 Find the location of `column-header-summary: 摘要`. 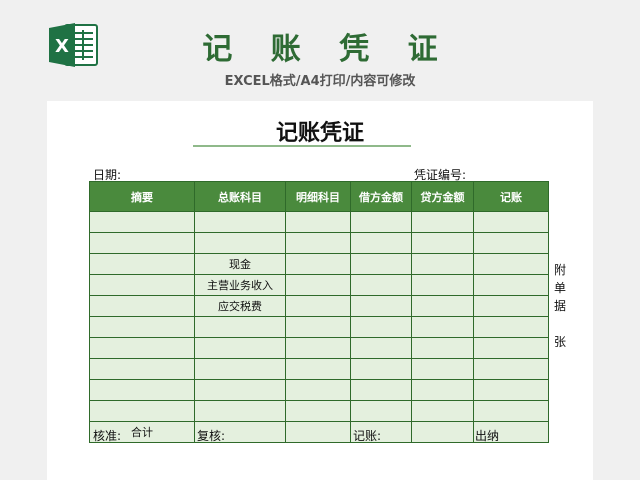

column-header-summary: 摘要 is located at coordinates (142, 196).